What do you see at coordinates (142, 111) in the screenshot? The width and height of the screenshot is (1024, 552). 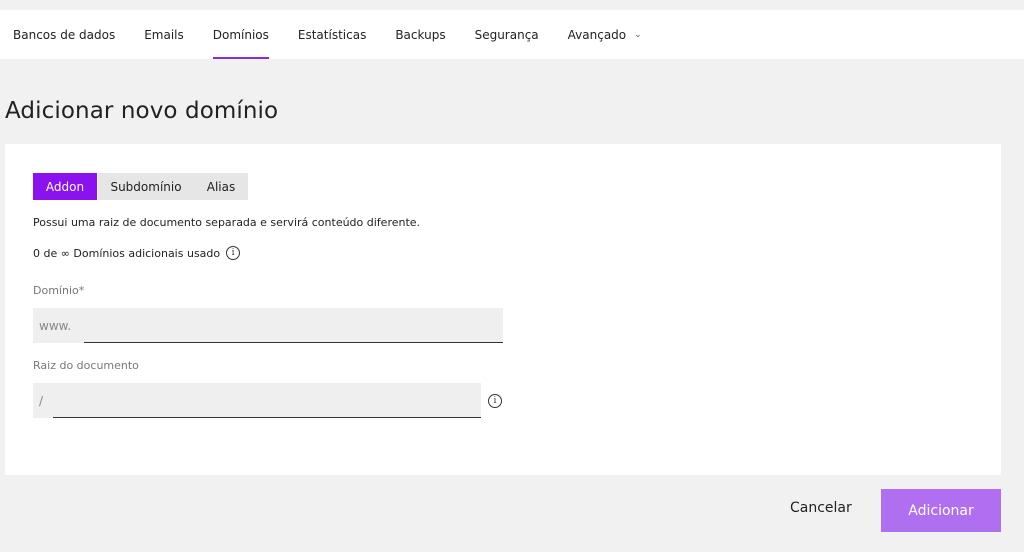 I see `page-title: Adicionar novo domínio` at bounding box center [142, 111].